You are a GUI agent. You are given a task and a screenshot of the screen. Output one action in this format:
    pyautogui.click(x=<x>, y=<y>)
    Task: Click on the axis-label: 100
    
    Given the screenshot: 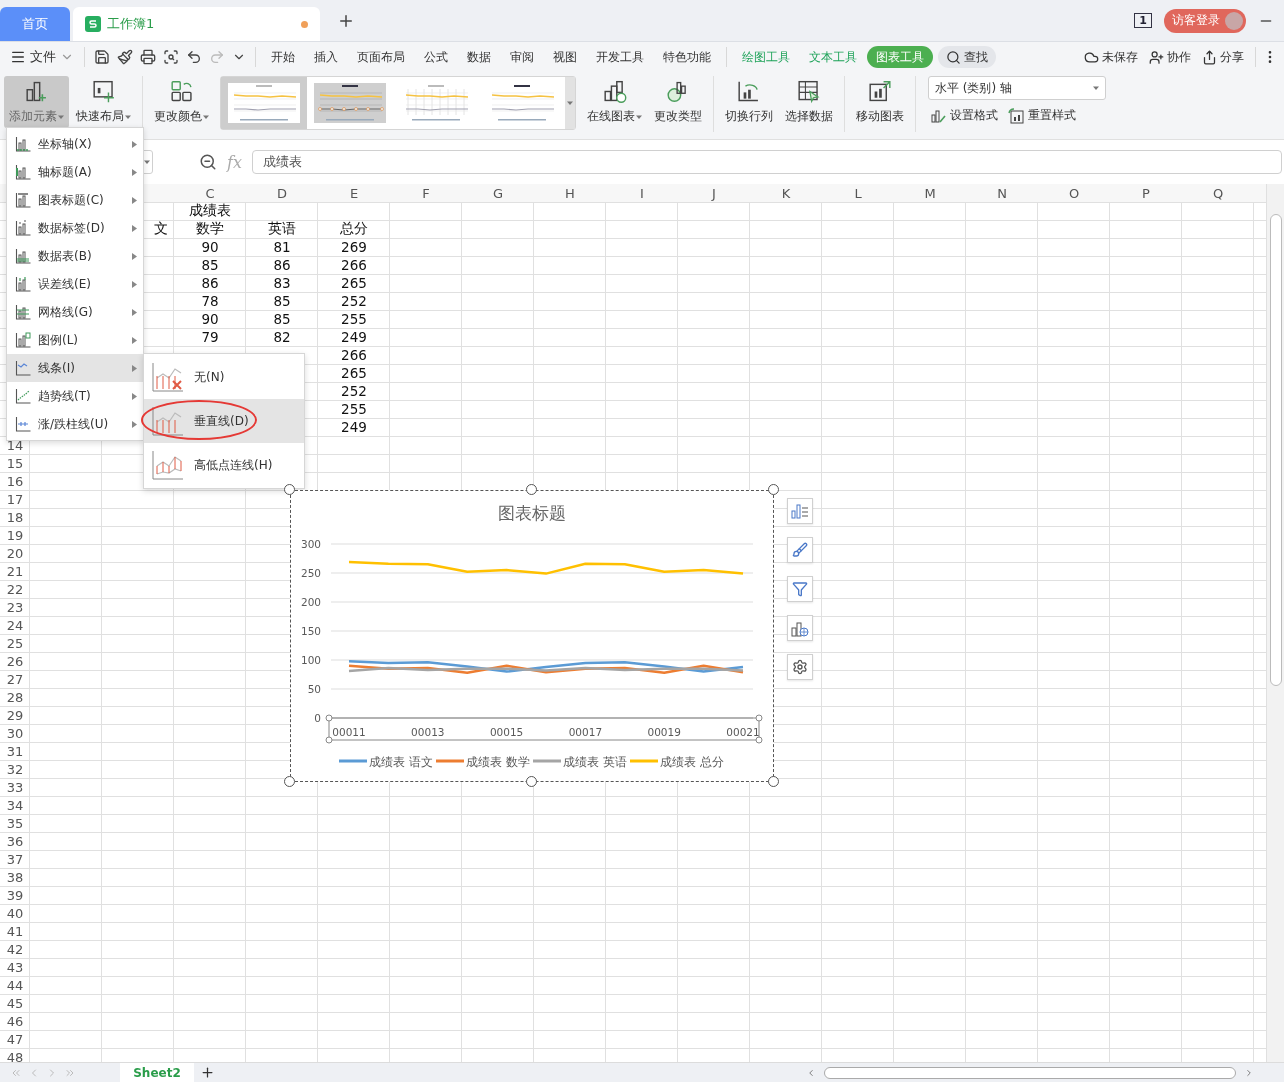 What is the action you would take?
    pyautogui.click(x=310, y=660)
    